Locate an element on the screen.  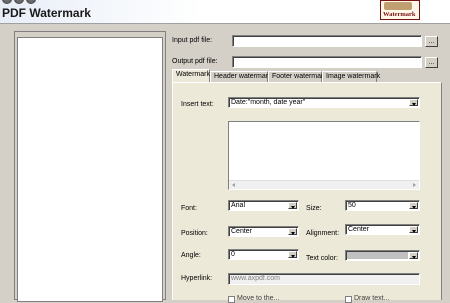
tab-image-watermark: Image watermark is located at coordinates (351, 76).